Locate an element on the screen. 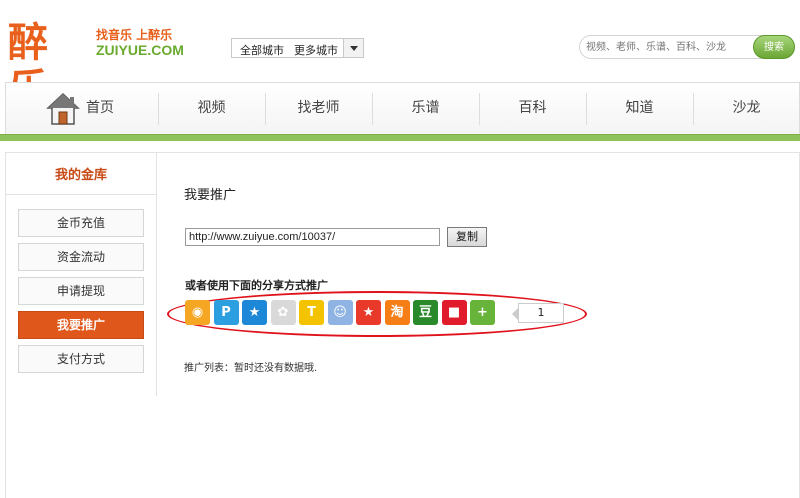  search-box: 搜索 is located at coordinates (687, 47).